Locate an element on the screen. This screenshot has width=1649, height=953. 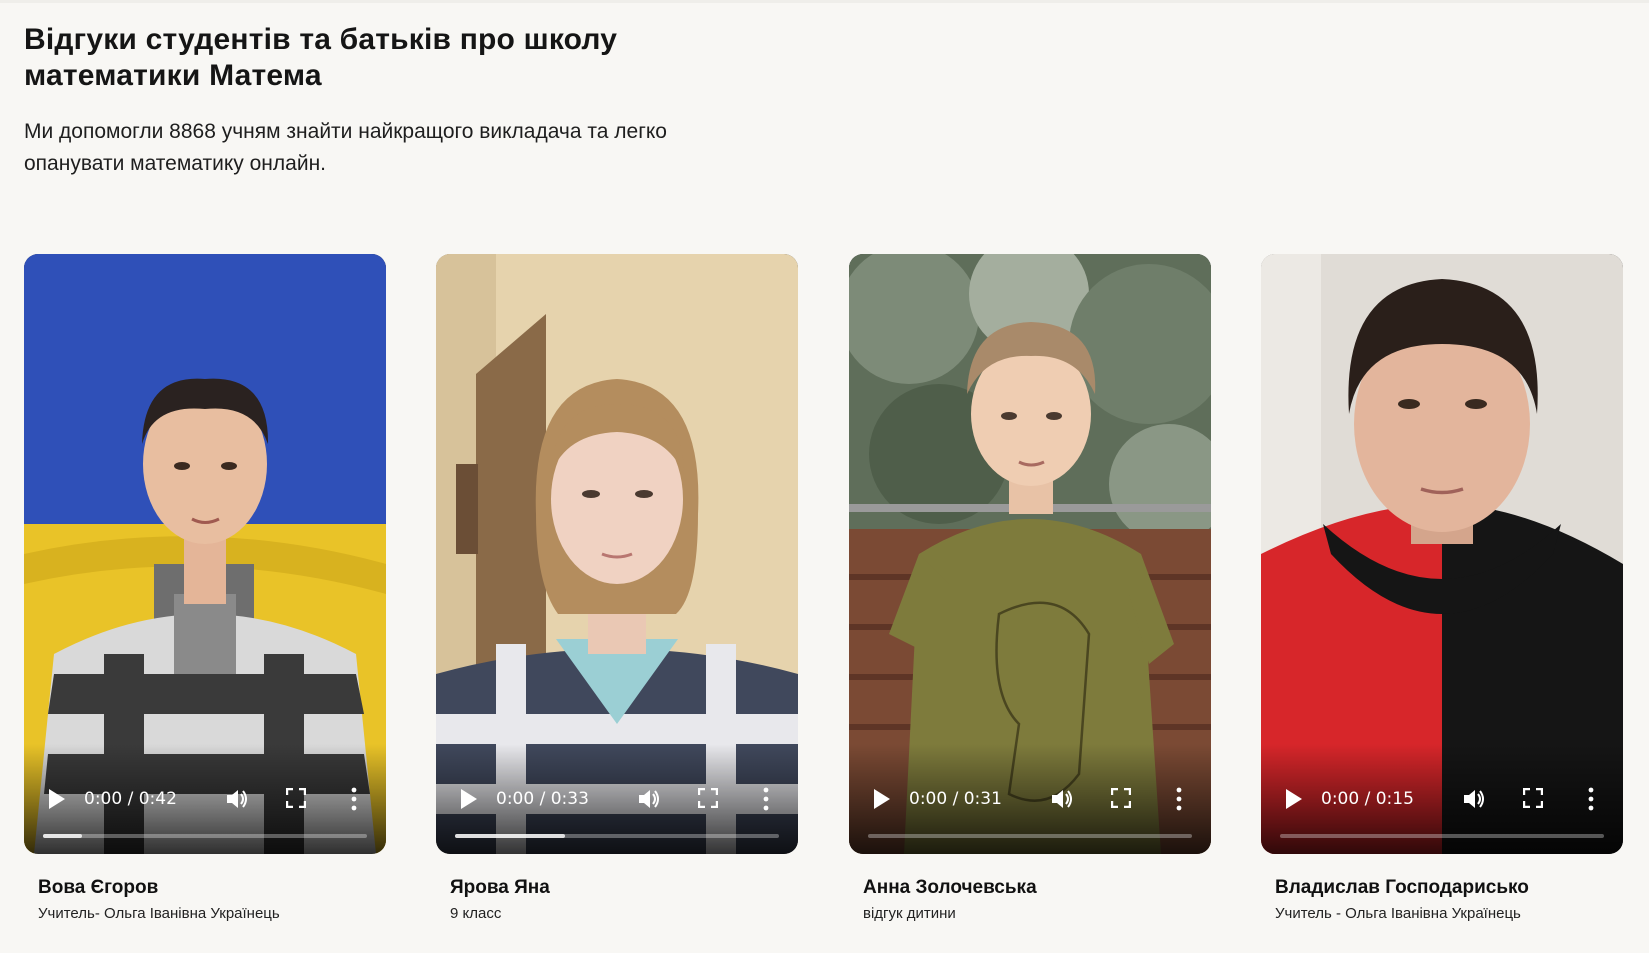
video-controls: 0:00 / 0:33 is located at coordinates (617, 809).